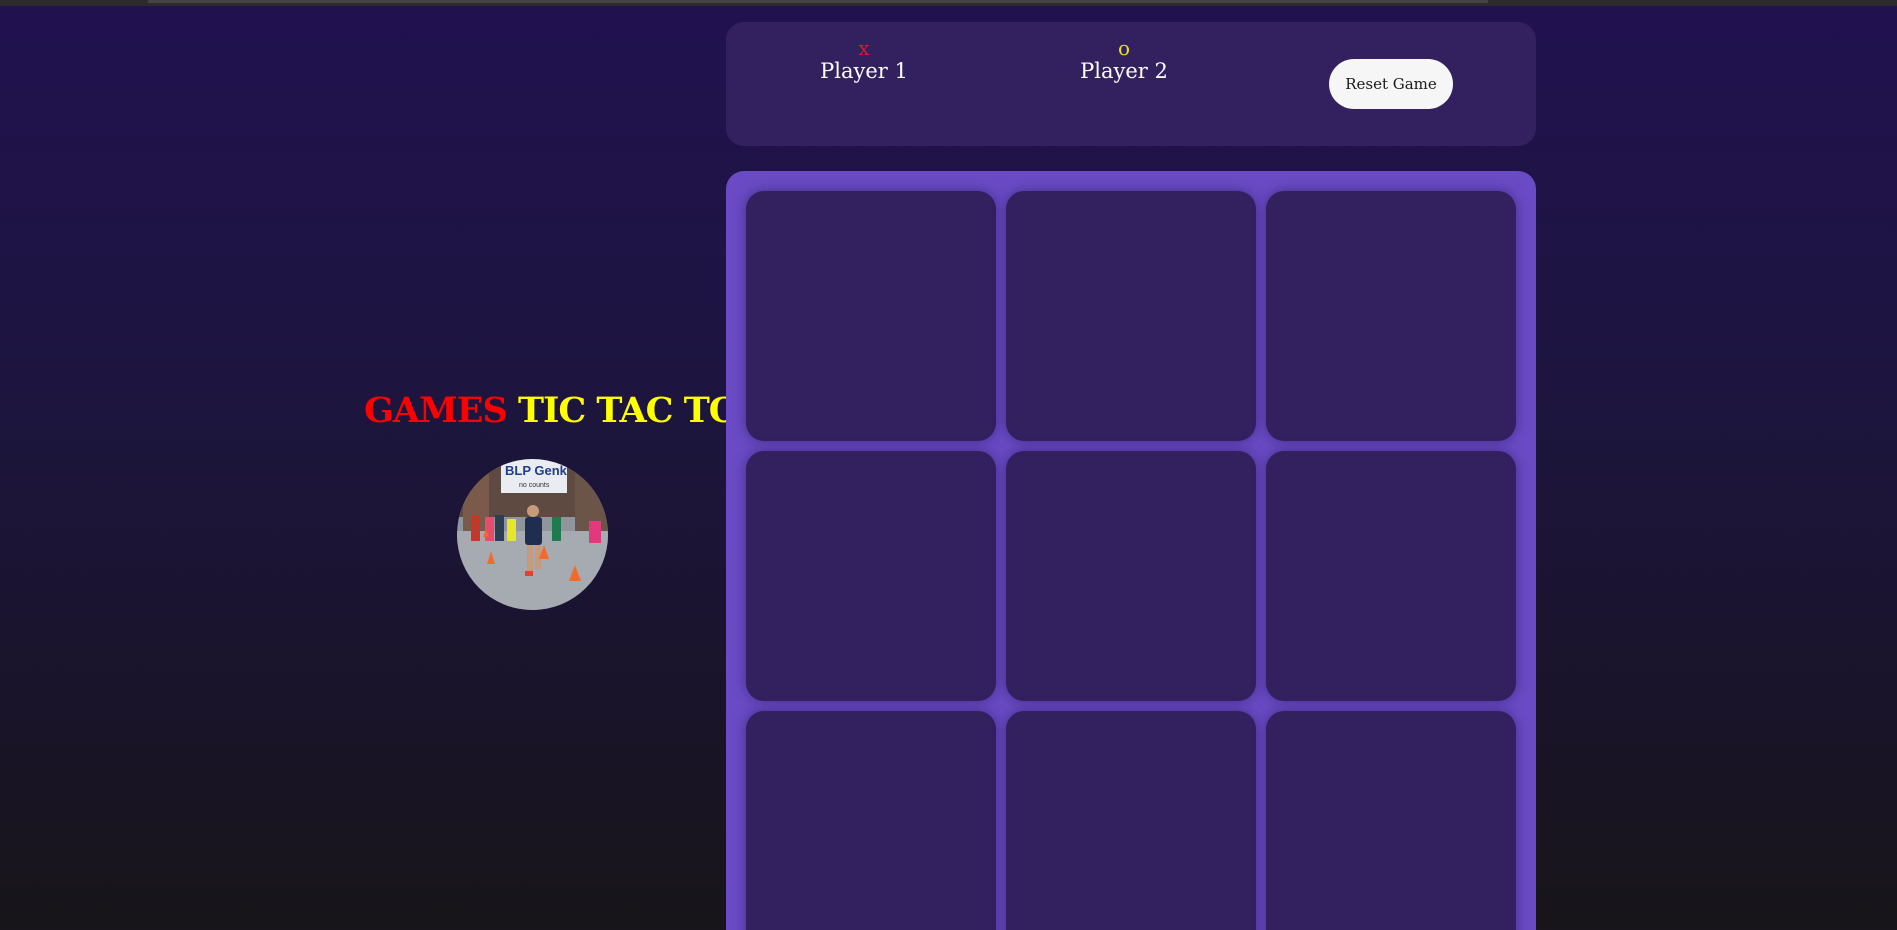 The height and width of the screenshot is (930, 1897). Describe the element at coordinates (864, 48) in the screenshot. I see `player1-mark: x` at that location.